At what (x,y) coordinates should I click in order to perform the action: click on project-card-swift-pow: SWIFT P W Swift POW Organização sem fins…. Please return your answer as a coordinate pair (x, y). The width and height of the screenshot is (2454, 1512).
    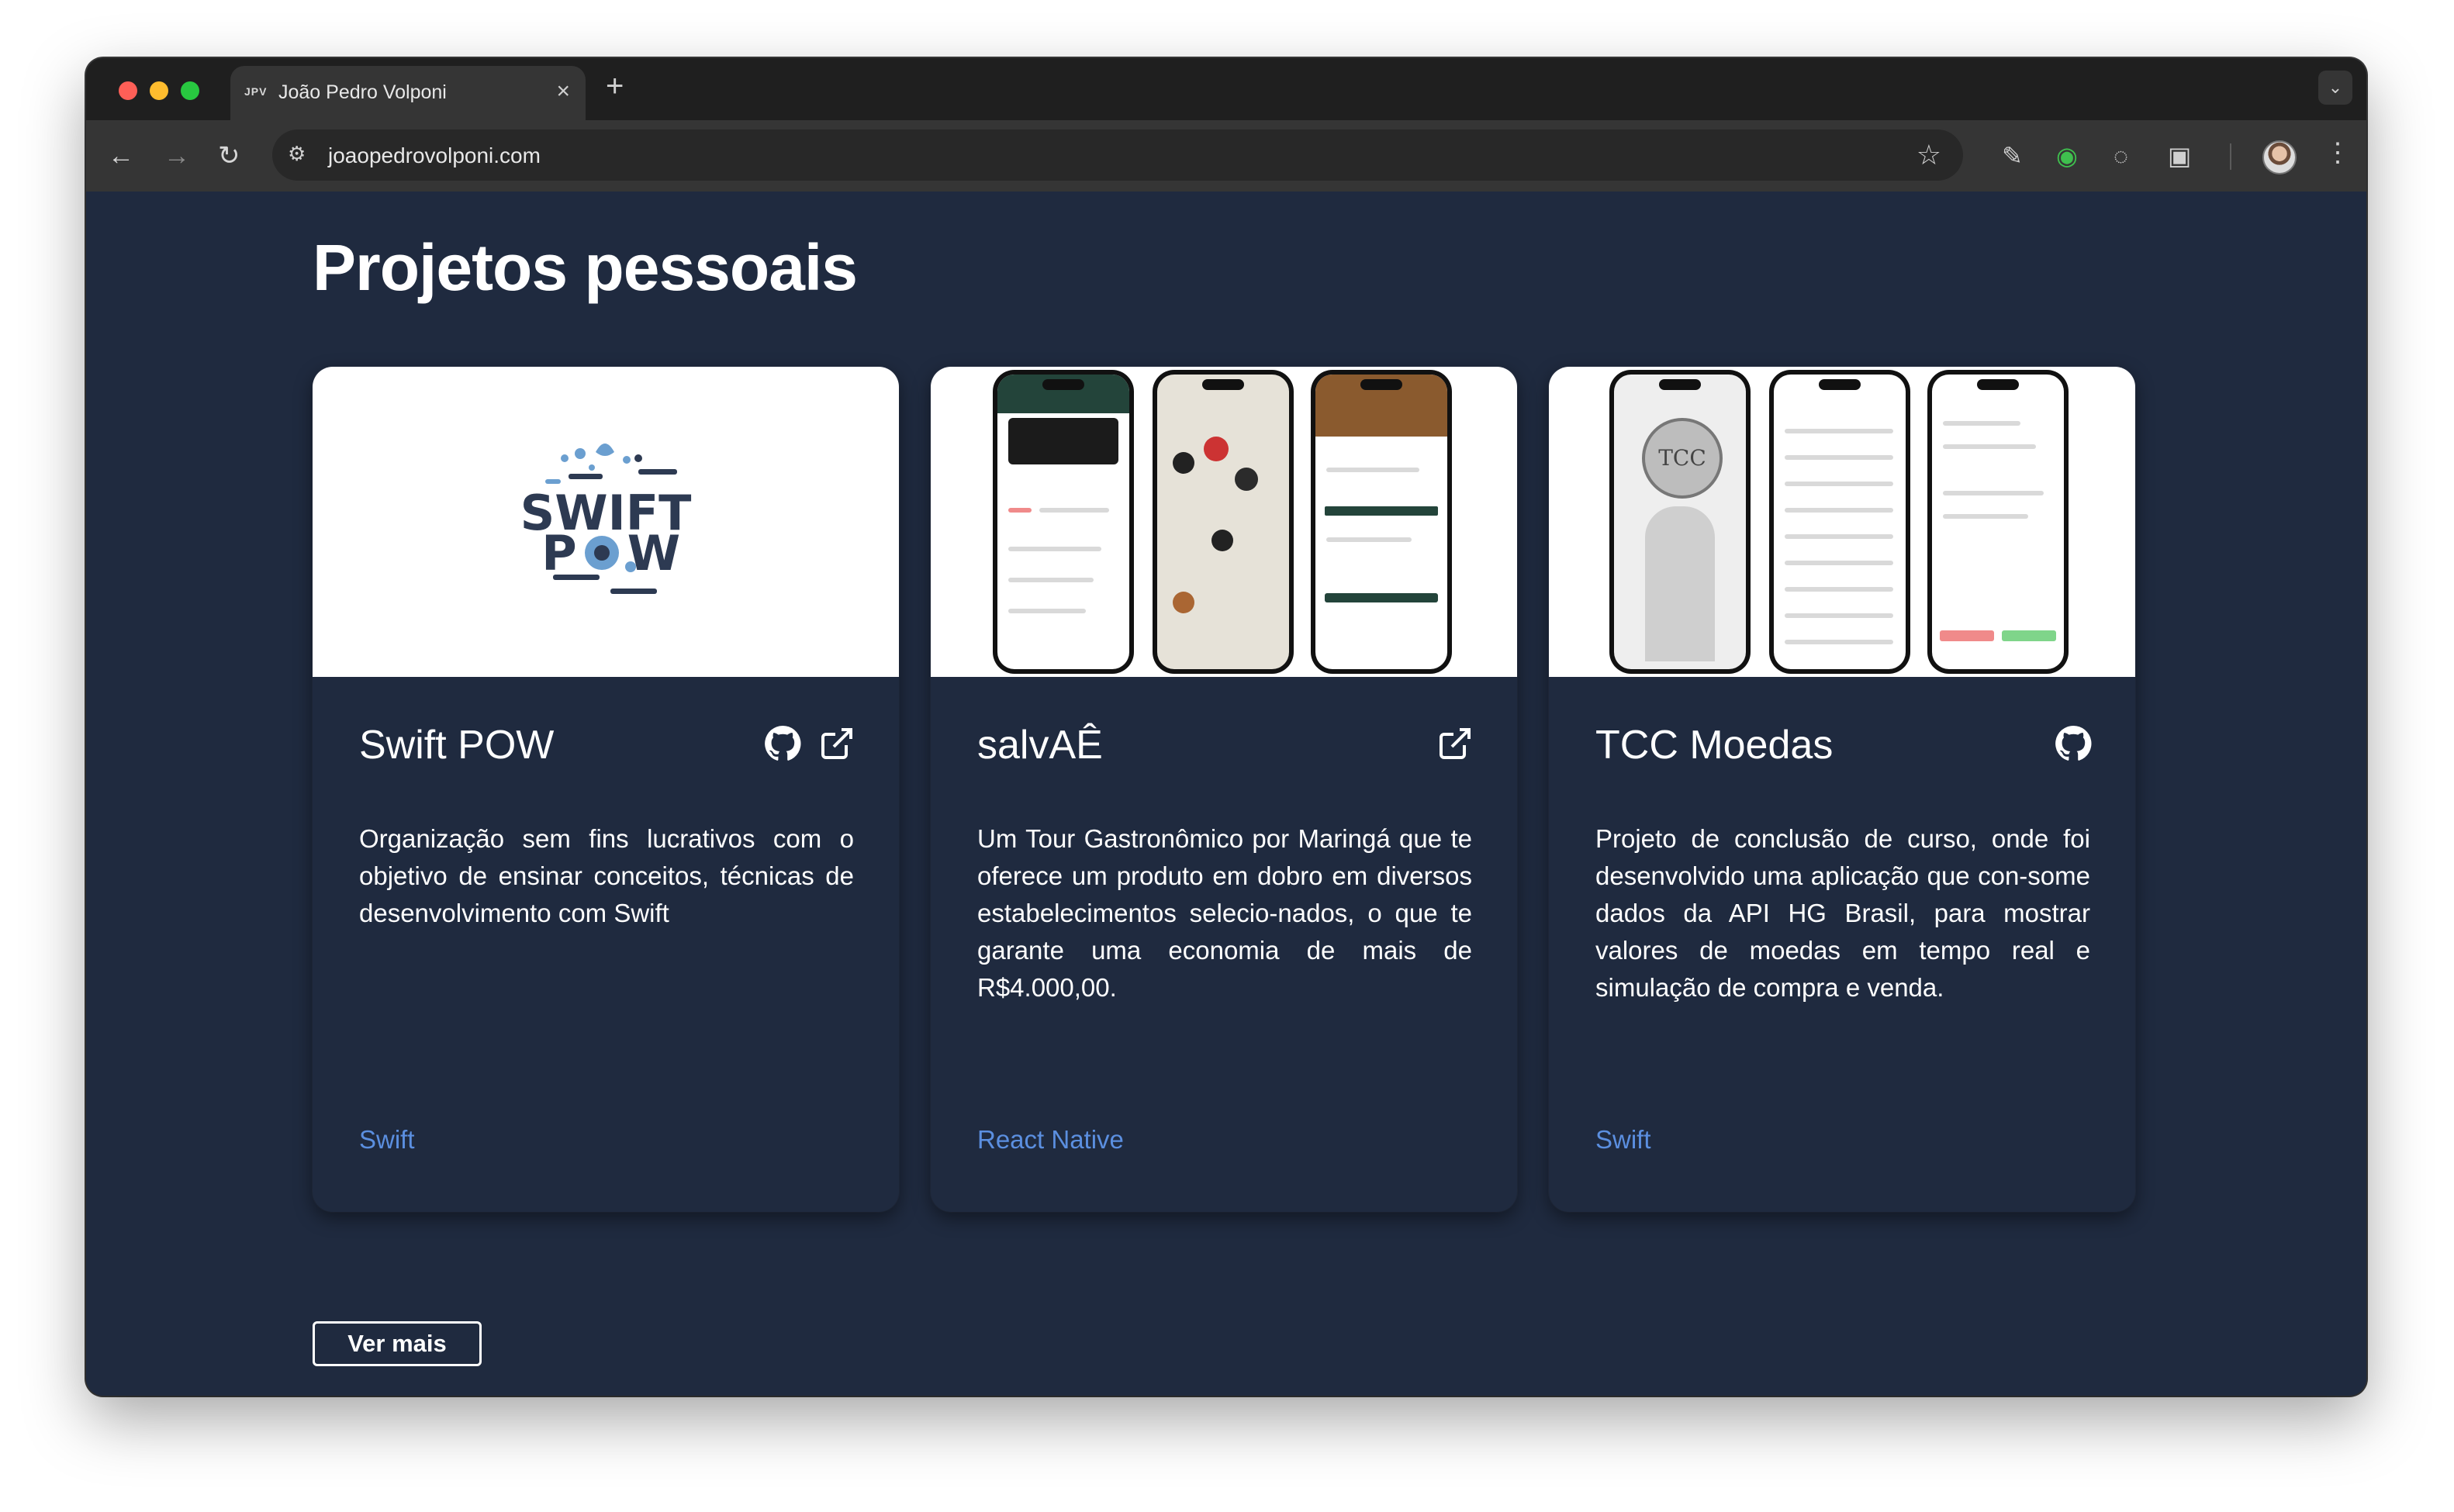
    Looking at the image, I should click on (606, 789).